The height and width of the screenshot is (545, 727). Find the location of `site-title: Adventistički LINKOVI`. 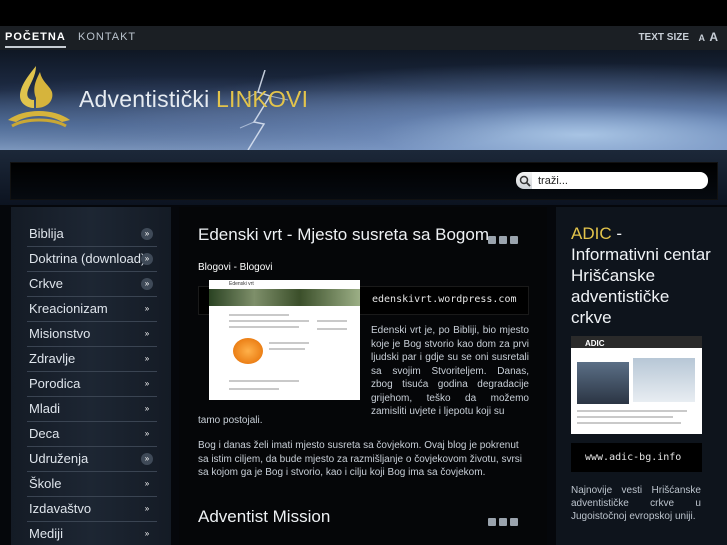

site-title: Adventistički LINKOVI is located at coordinates (193, 99).